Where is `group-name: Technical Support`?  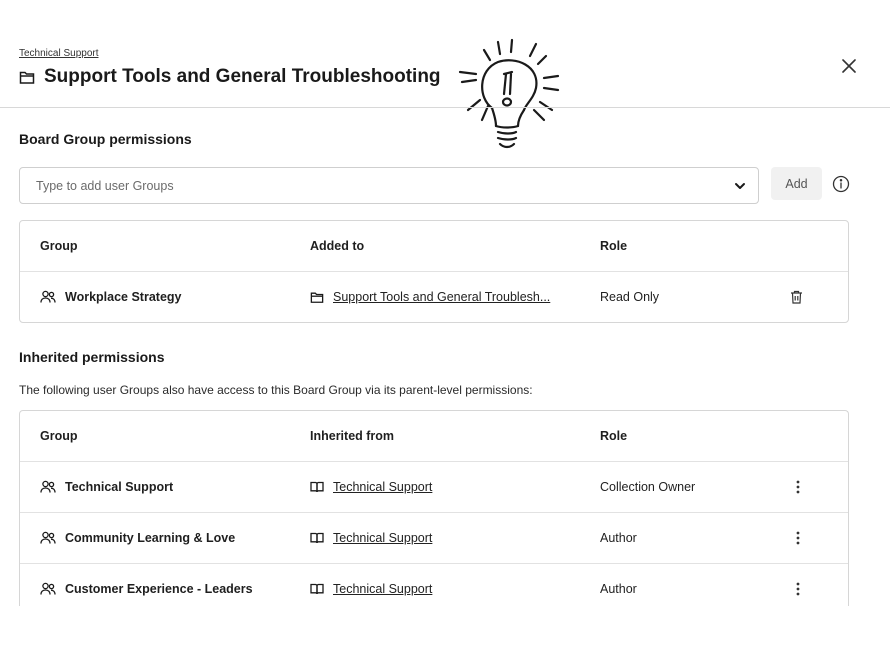 group-name: Technical Support is located at coordinates (119, 487).